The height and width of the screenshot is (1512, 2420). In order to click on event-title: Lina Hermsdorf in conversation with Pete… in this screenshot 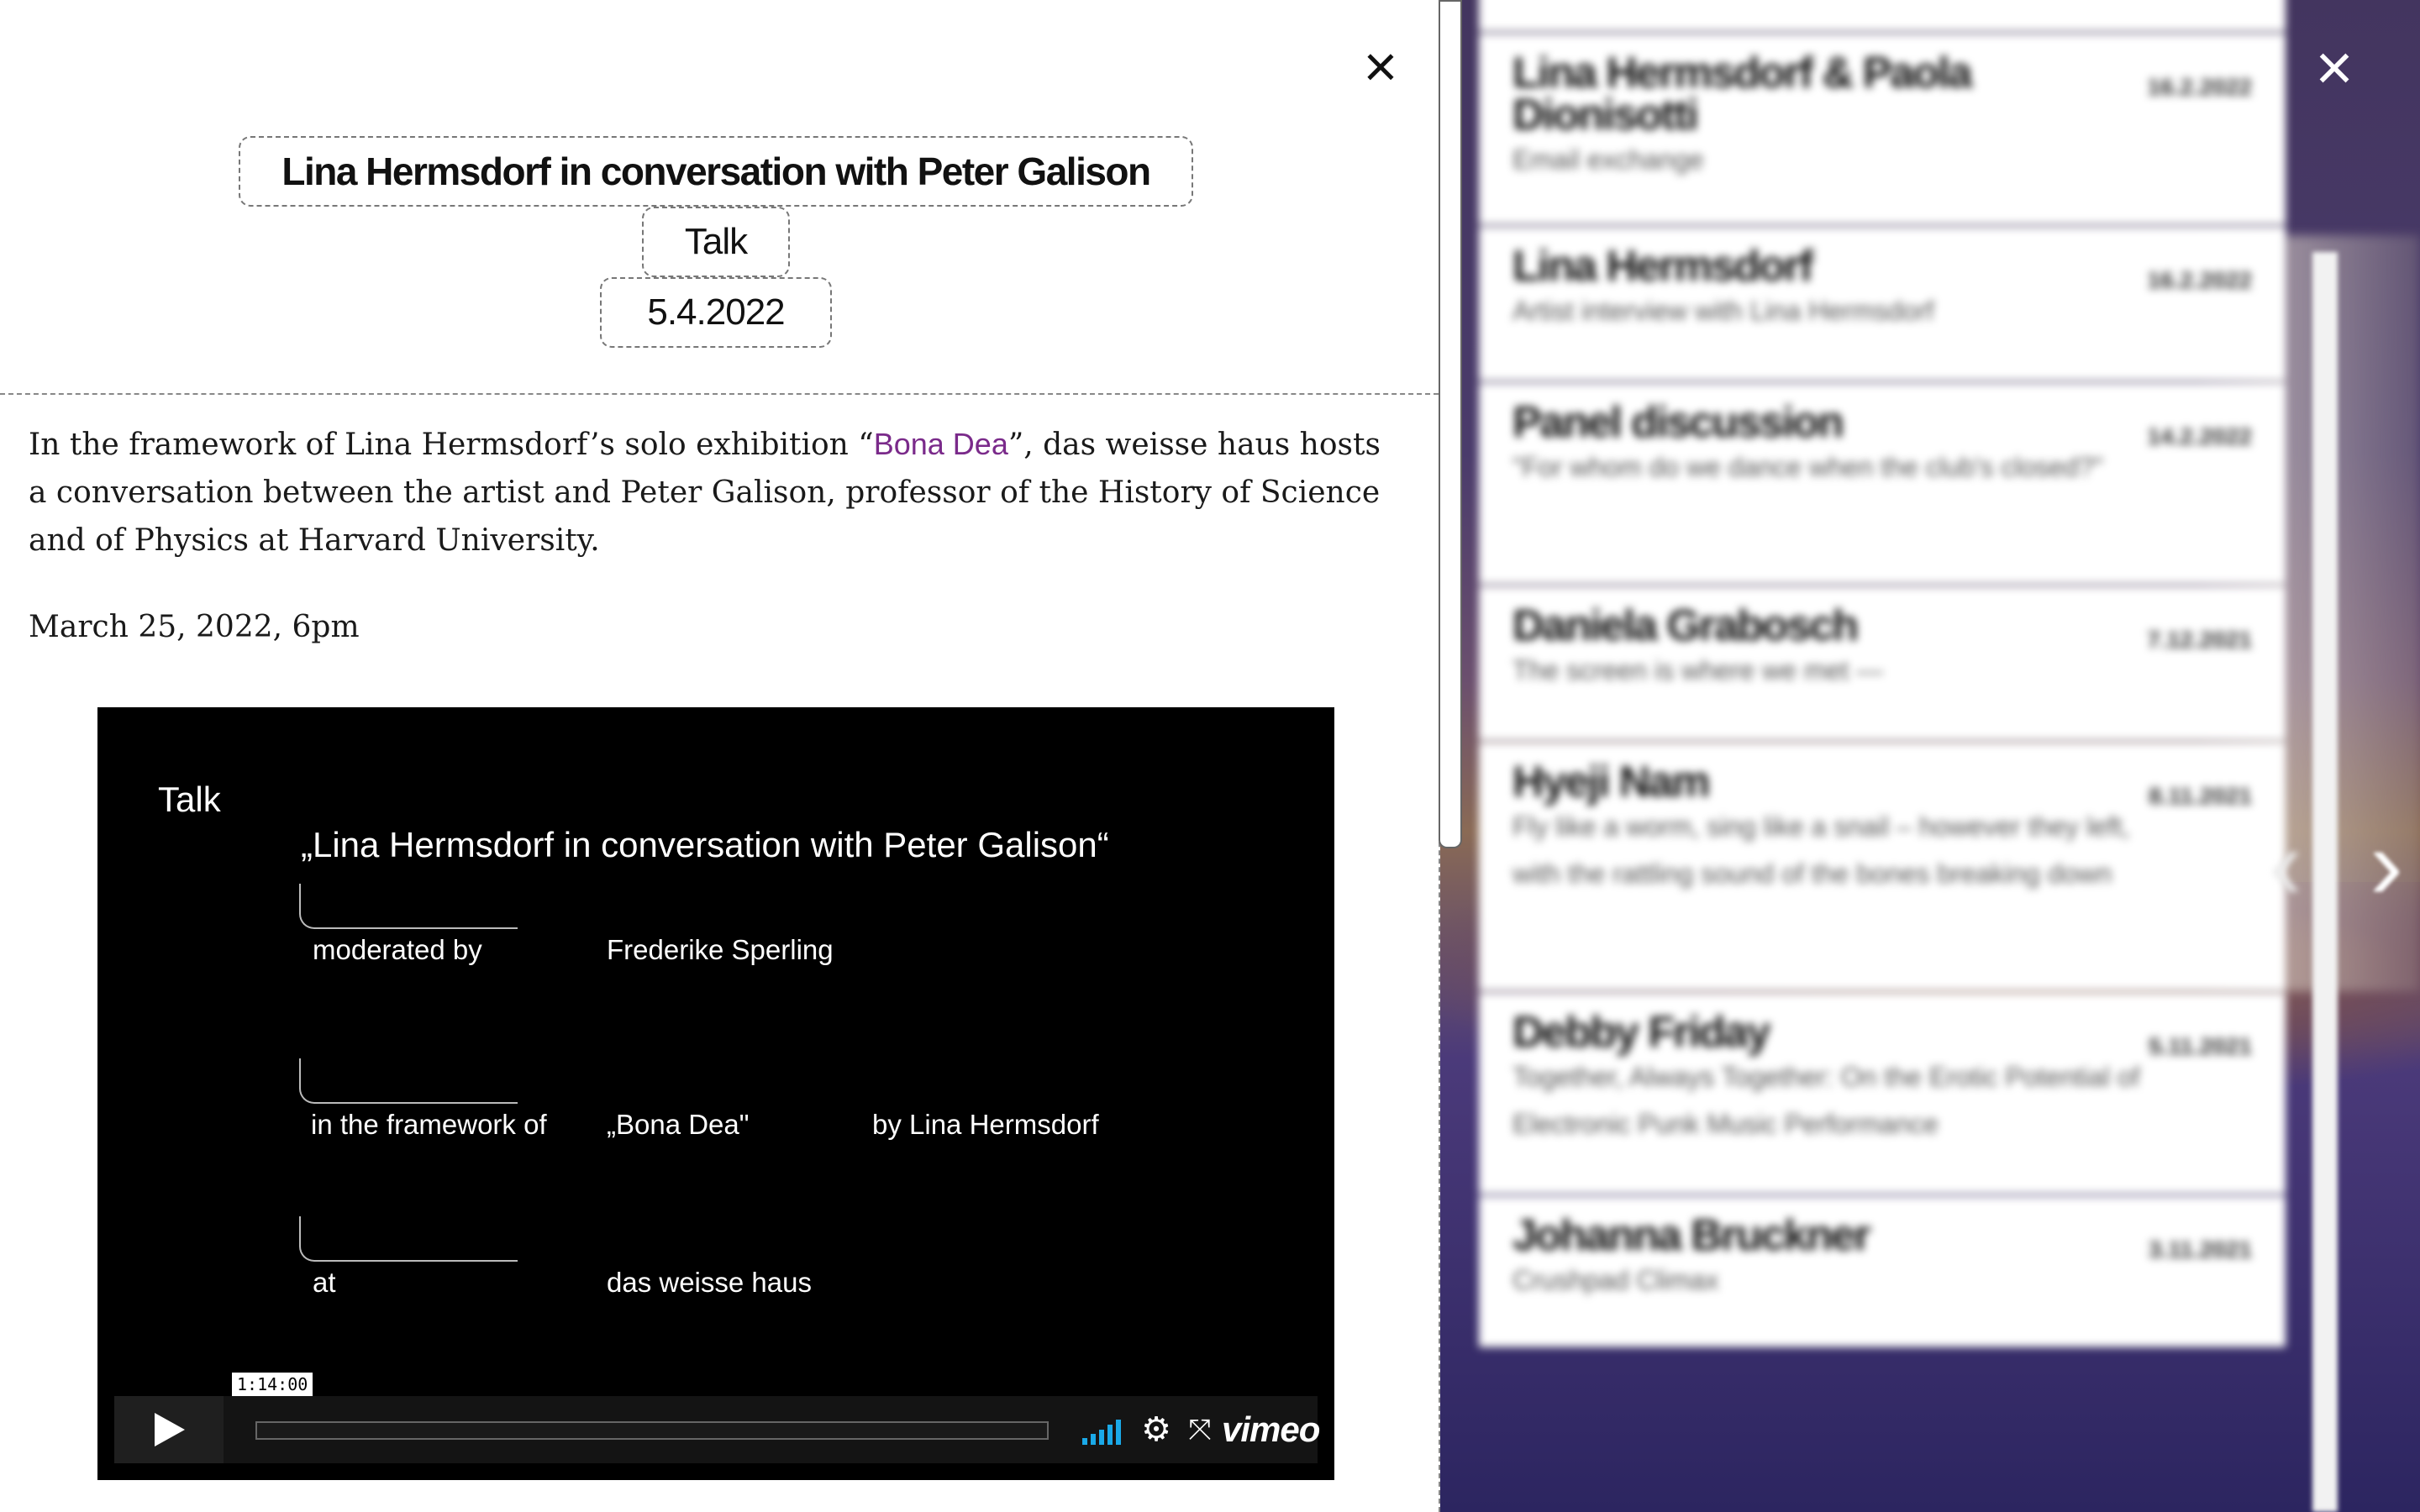, I will do `click(716, 171)`.